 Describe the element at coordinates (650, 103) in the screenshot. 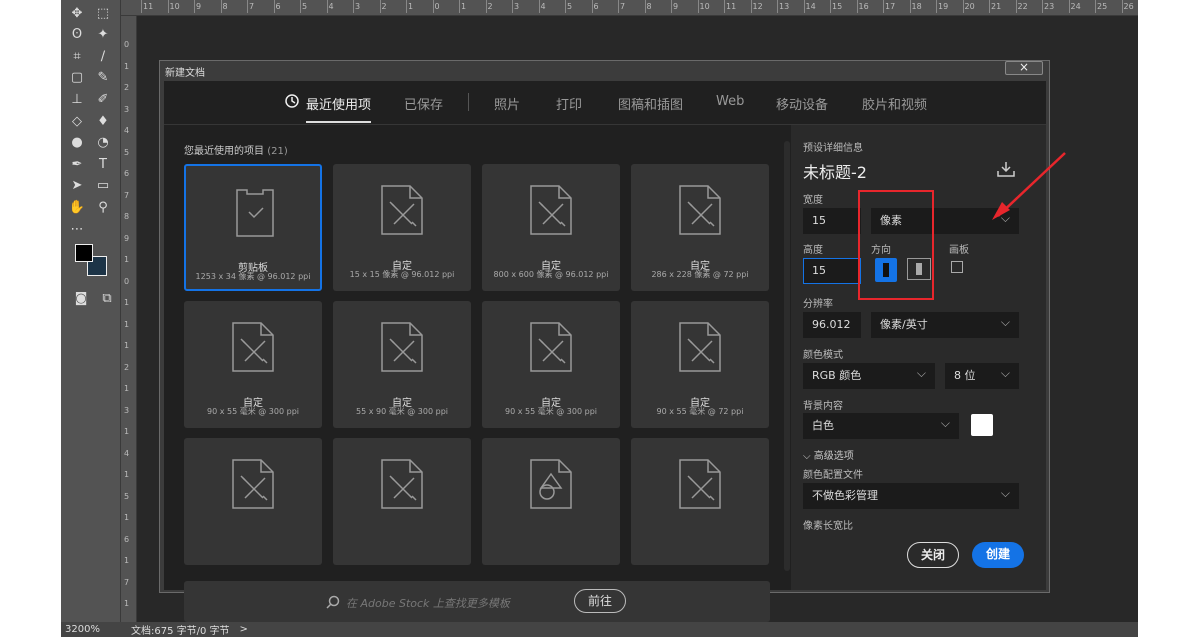

I see `tab-art: 图稿和插图` at that location.